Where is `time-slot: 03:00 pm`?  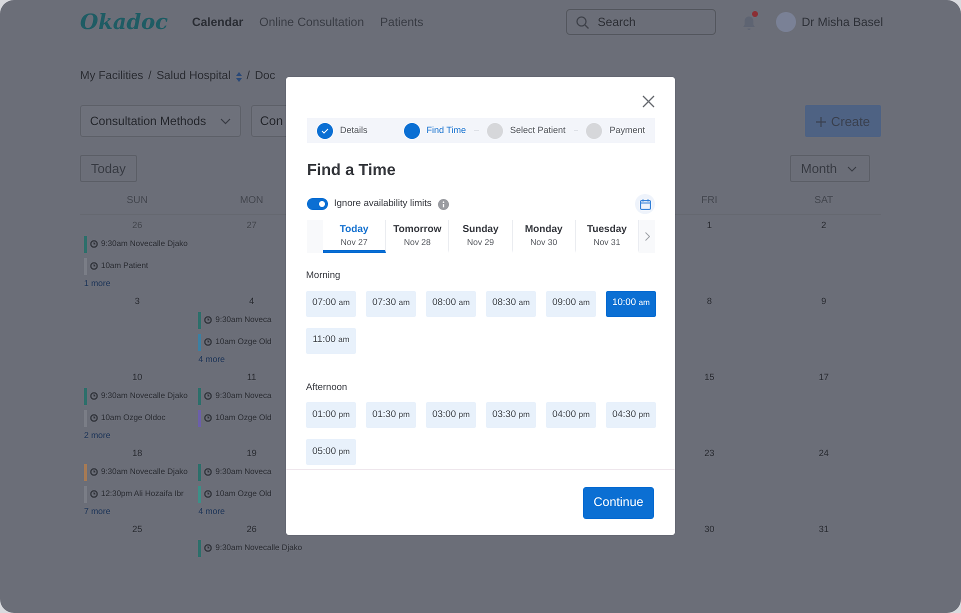 time-slot: 03:00 pm is located at coordinates (451, 415).